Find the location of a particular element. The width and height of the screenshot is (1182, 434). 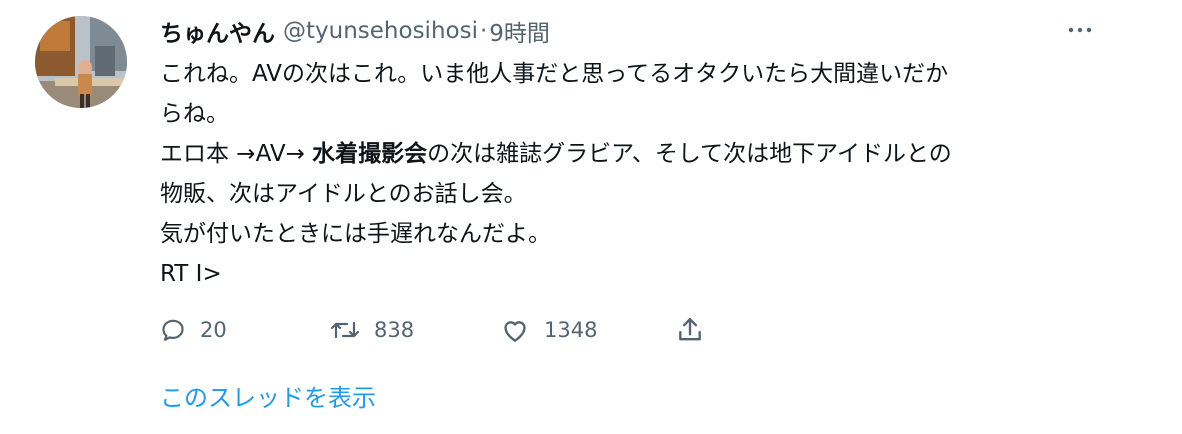

tweet-text-line: RT I> is located at coordinates (191, 274).